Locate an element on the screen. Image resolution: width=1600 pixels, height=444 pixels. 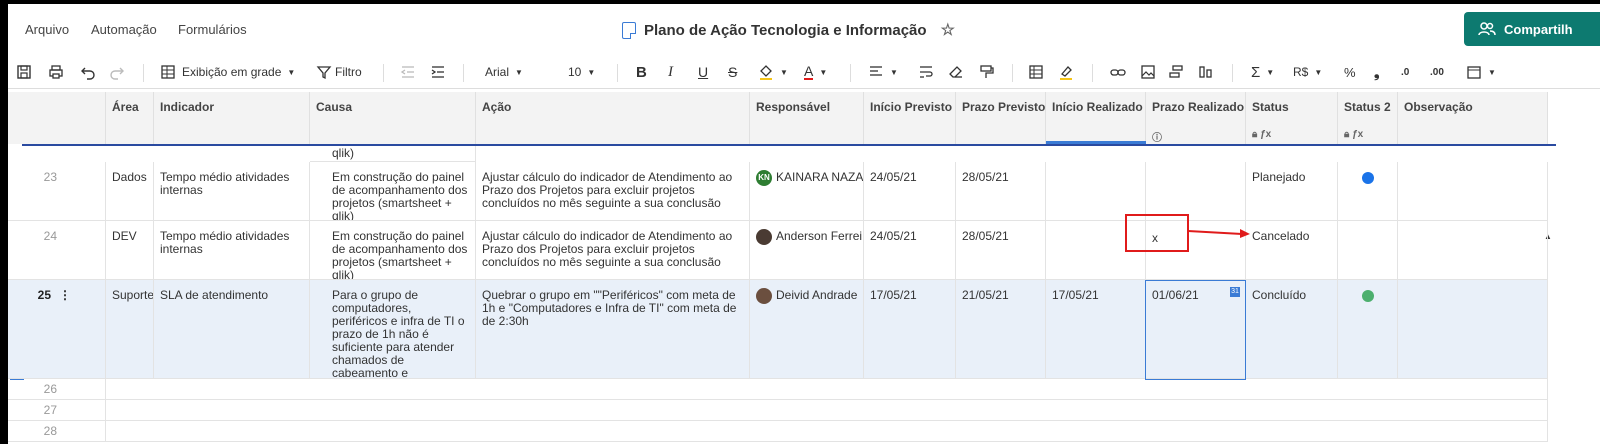
toolbar-divider is located at coordinates (1232, 73).